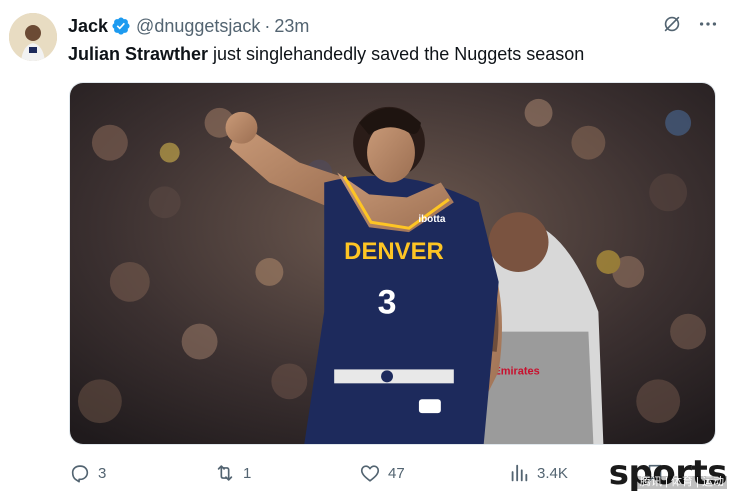 The width and height of the screenshot is (731, 491). I want to click on retweet-button: 1, so click(232, 473).